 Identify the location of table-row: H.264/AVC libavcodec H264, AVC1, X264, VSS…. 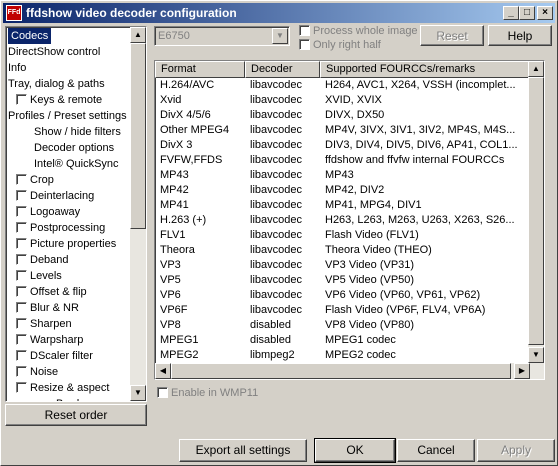
(342, 85).